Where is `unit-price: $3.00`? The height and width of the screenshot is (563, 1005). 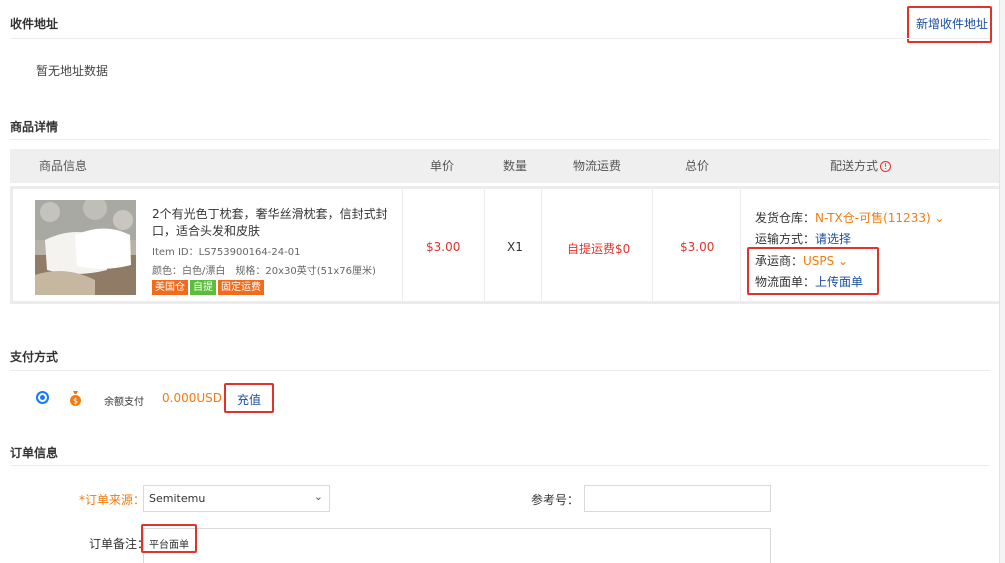 unit-price: $3.00 is located at coordinates (443, 247).